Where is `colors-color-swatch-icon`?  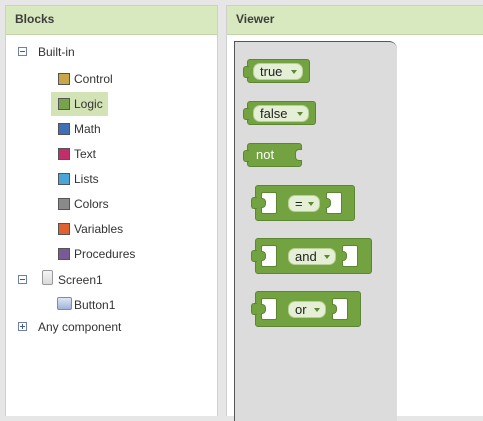 colors-color-swatch-icon is located at coordinates (64, 204).